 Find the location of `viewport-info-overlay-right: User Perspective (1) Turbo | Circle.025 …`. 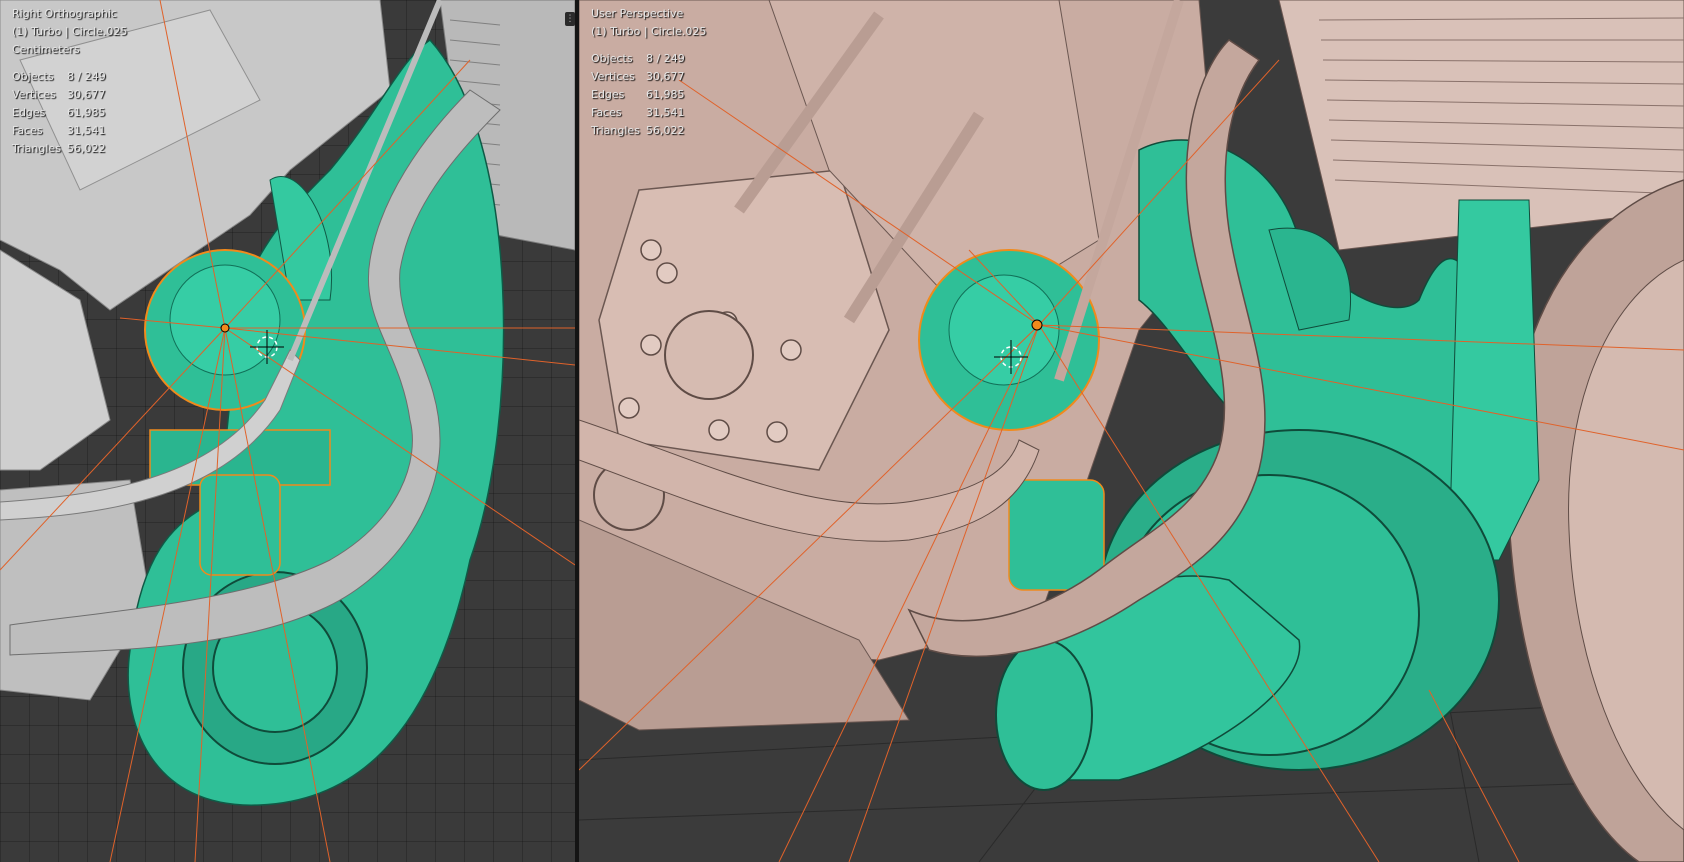

viewport-info-overlay-right: User Perspective (1) Turbo | Circle.025 … is located at coordinates (648, 72).